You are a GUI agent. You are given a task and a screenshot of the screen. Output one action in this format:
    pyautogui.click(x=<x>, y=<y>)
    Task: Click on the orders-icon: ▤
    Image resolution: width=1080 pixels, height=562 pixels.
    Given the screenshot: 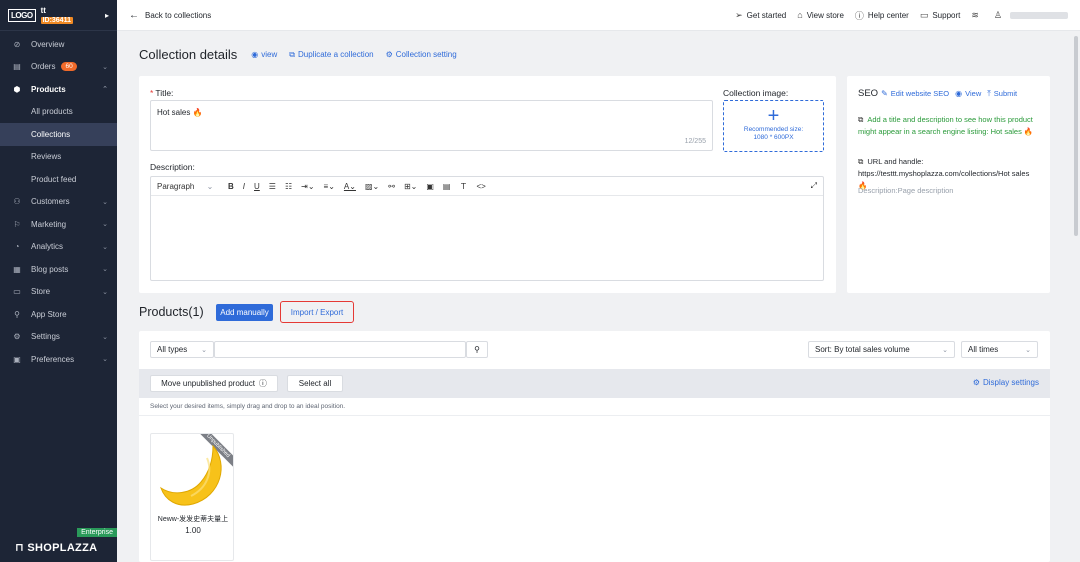 What is the action you would take?
    pyautogui.click(x=17, y=67)
    